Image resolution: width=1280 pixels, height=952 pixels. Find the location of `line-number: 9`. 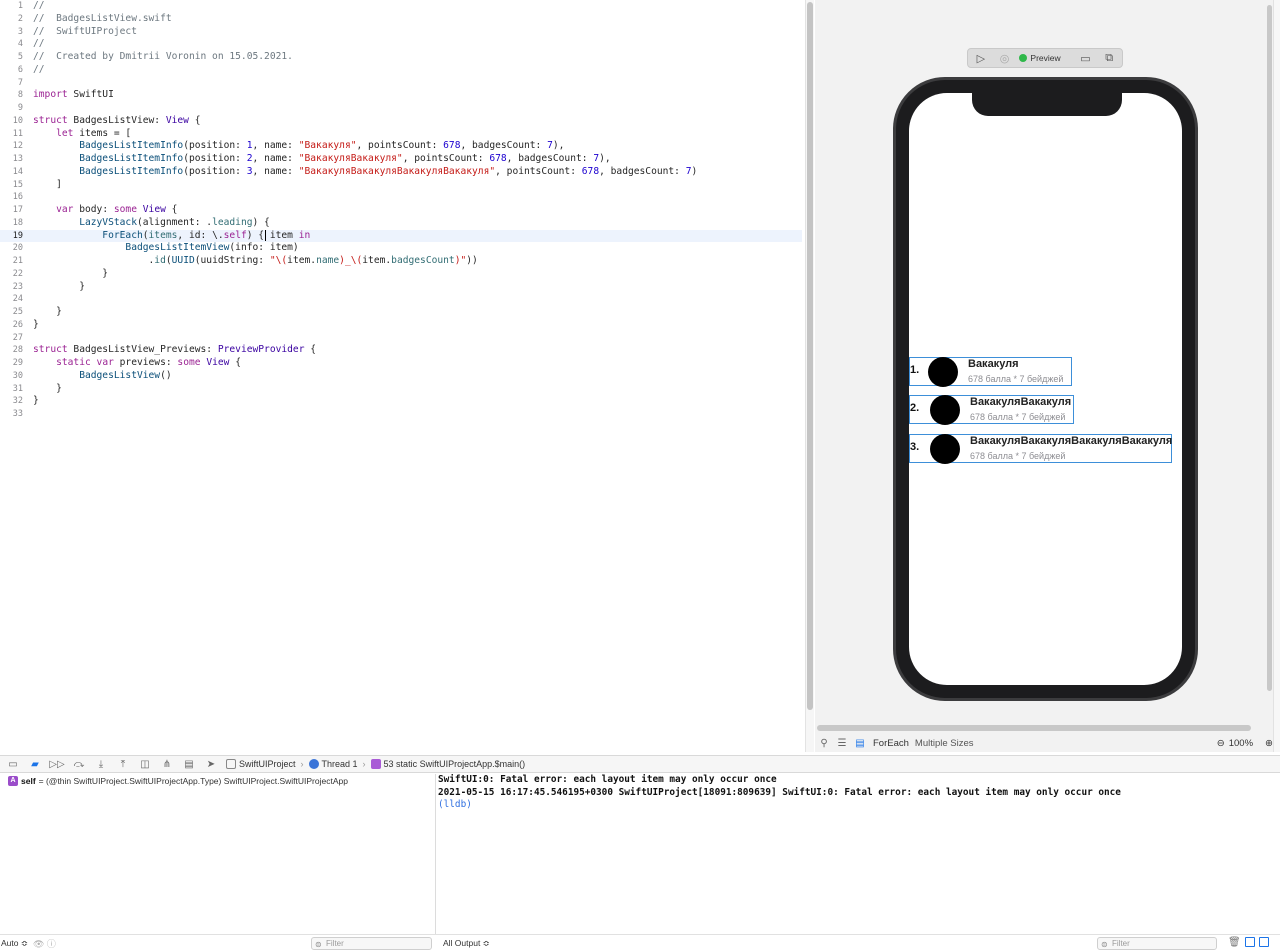

line-number: 9 is located at coordinates (11, 108).